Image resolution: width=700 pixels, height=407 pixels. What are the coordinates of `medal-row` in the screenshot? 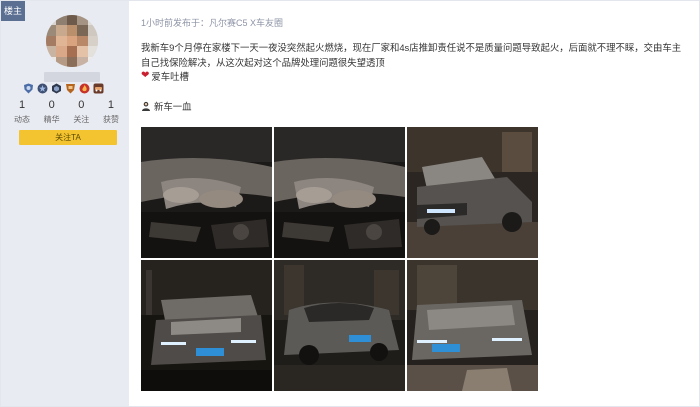 It's located at (63, 88).